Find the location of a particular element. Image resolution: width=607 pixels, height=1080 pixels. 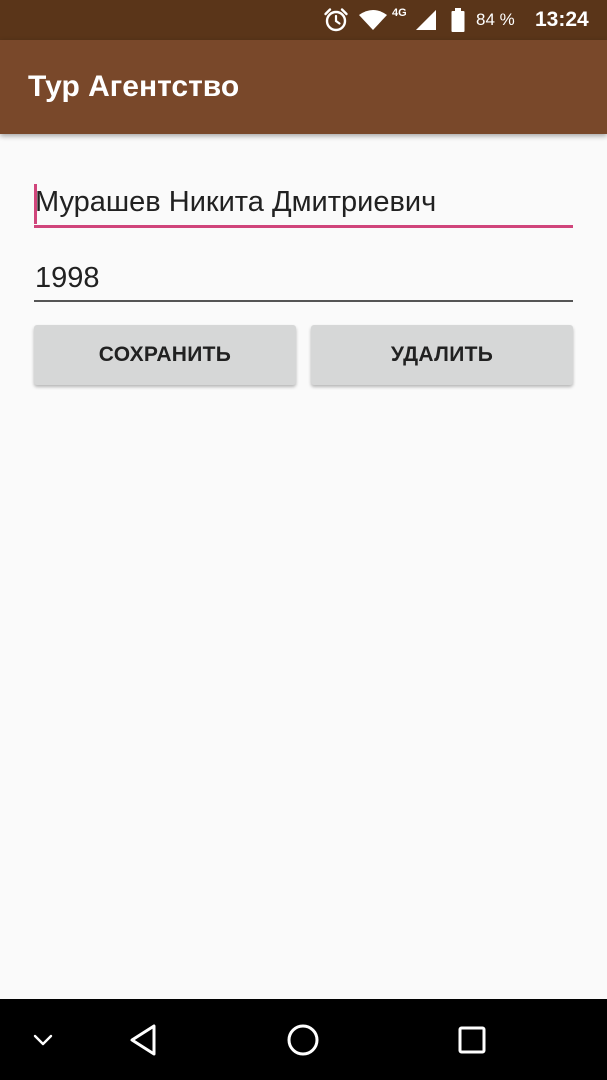

year-field-underline is located at coordinates (303, 301).